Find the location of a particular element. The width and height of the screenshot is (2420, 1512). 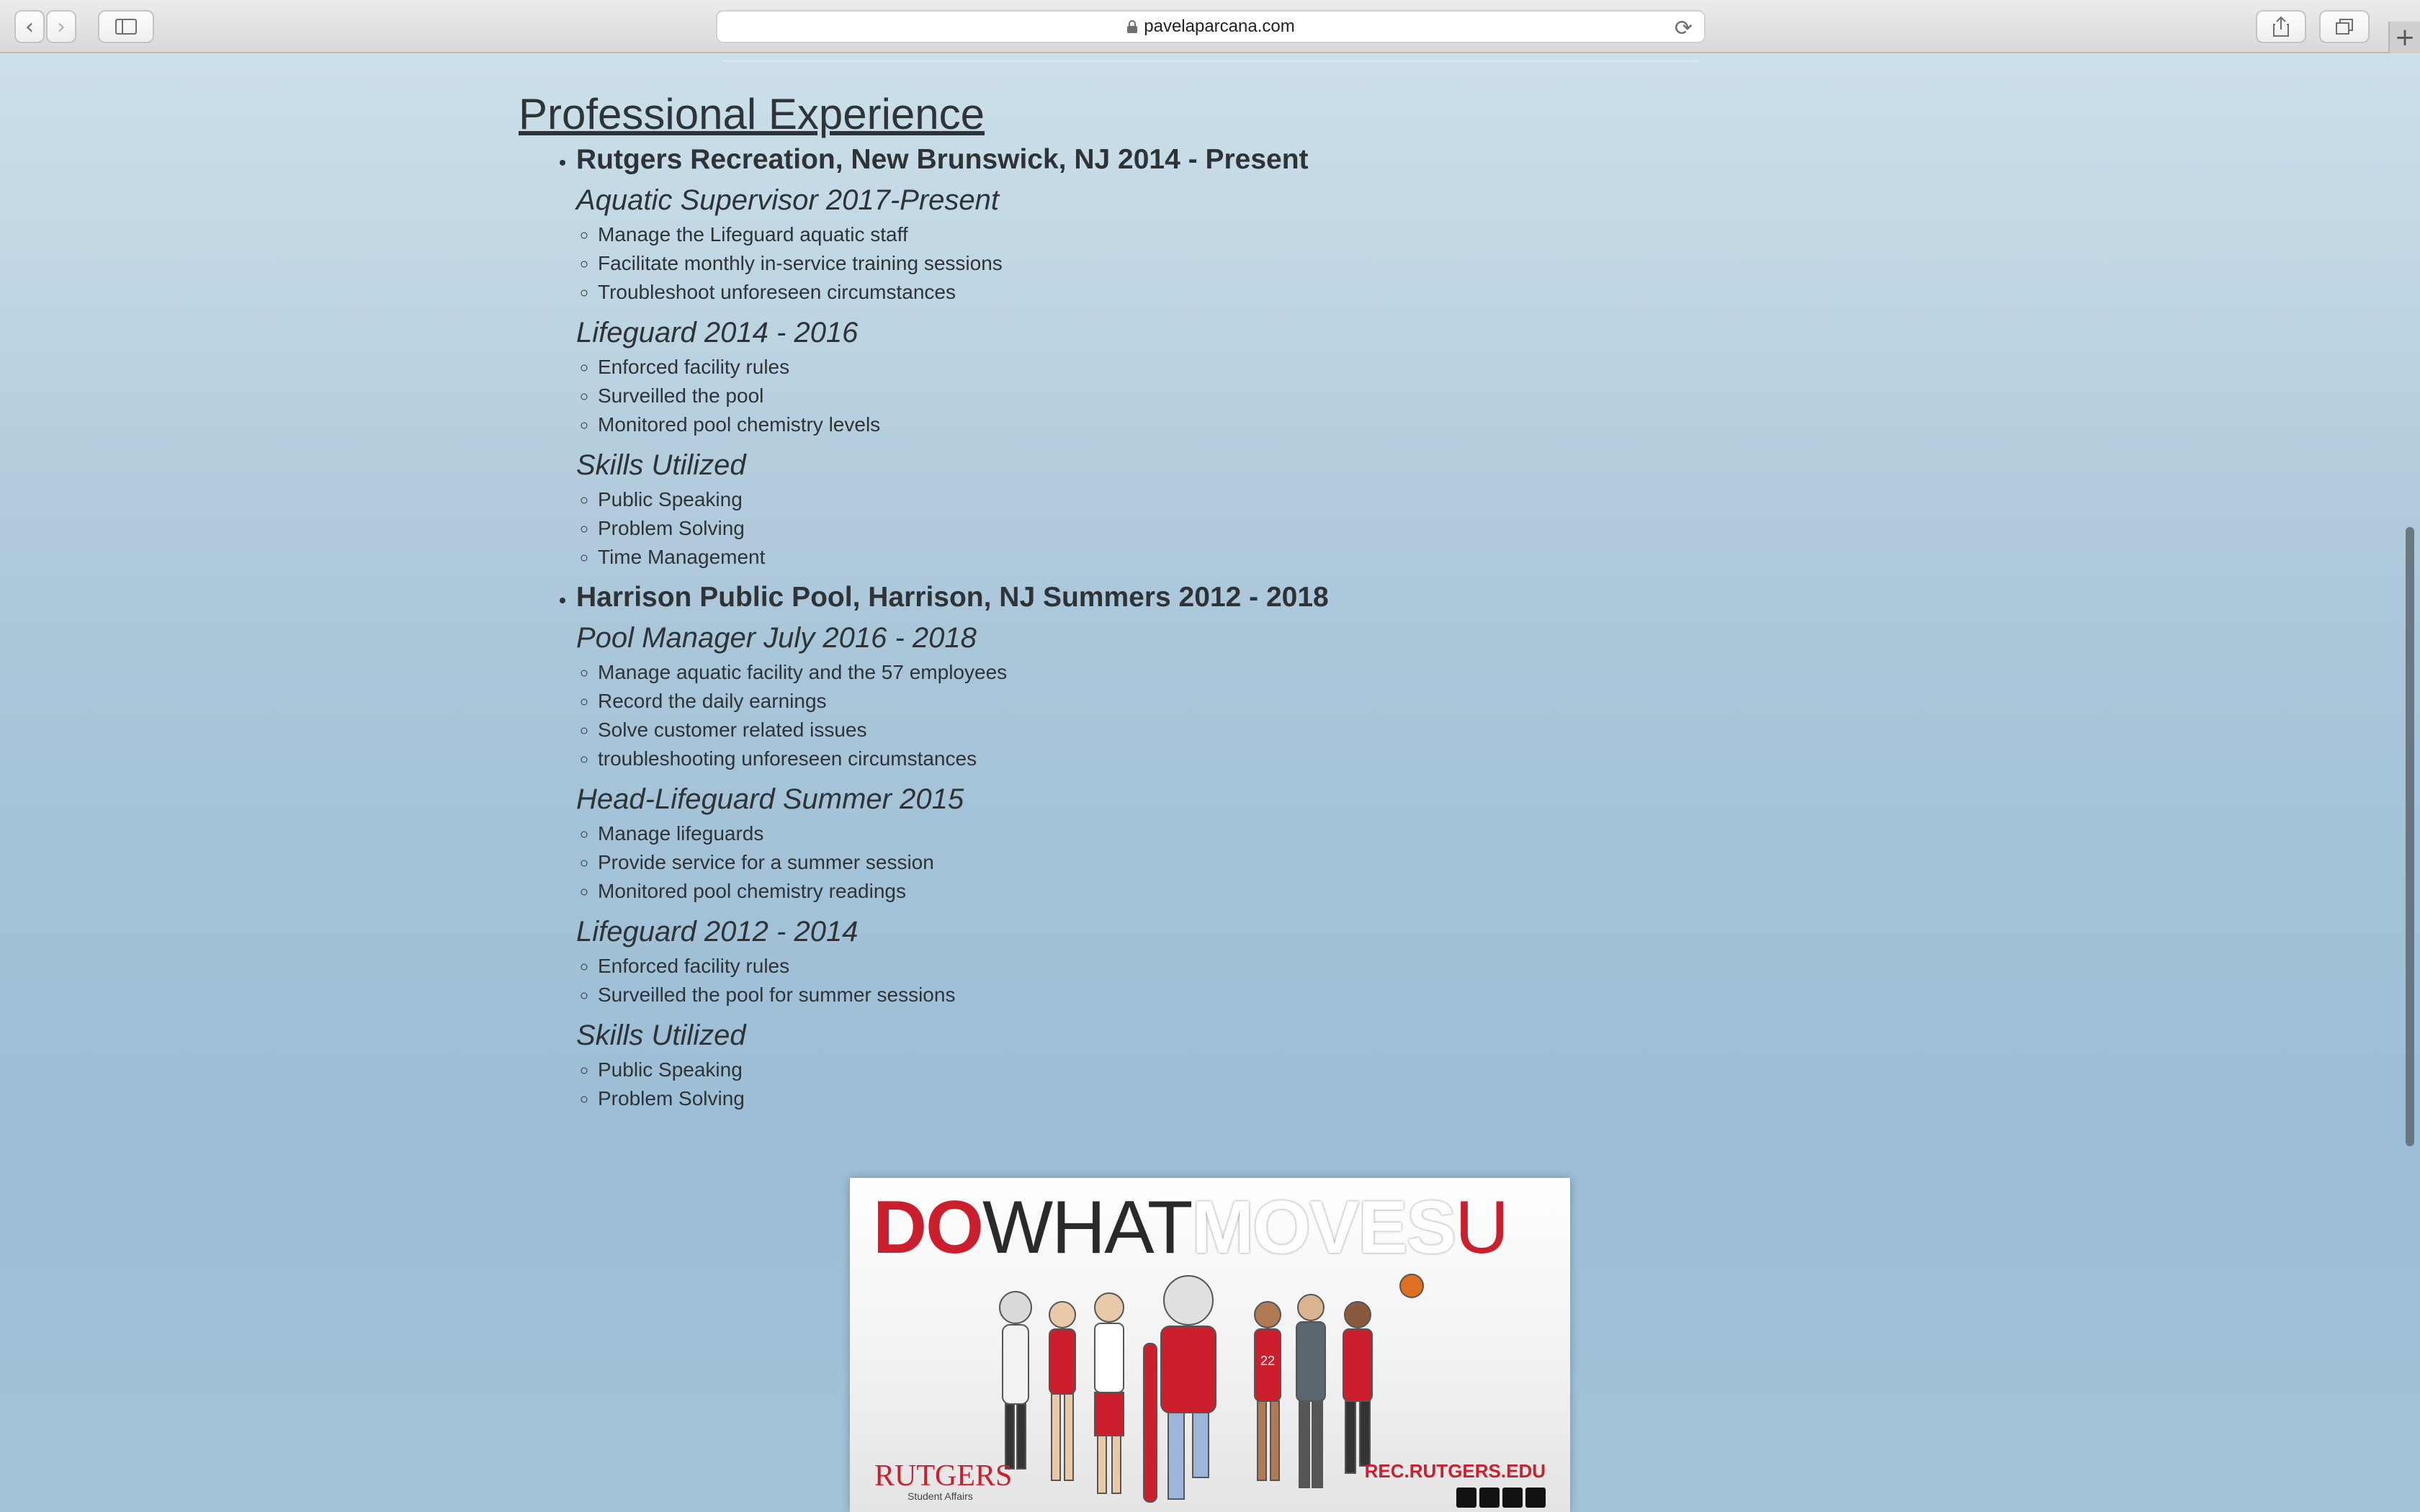

vertical-scrollbar is located at coordinates (2410, 836).